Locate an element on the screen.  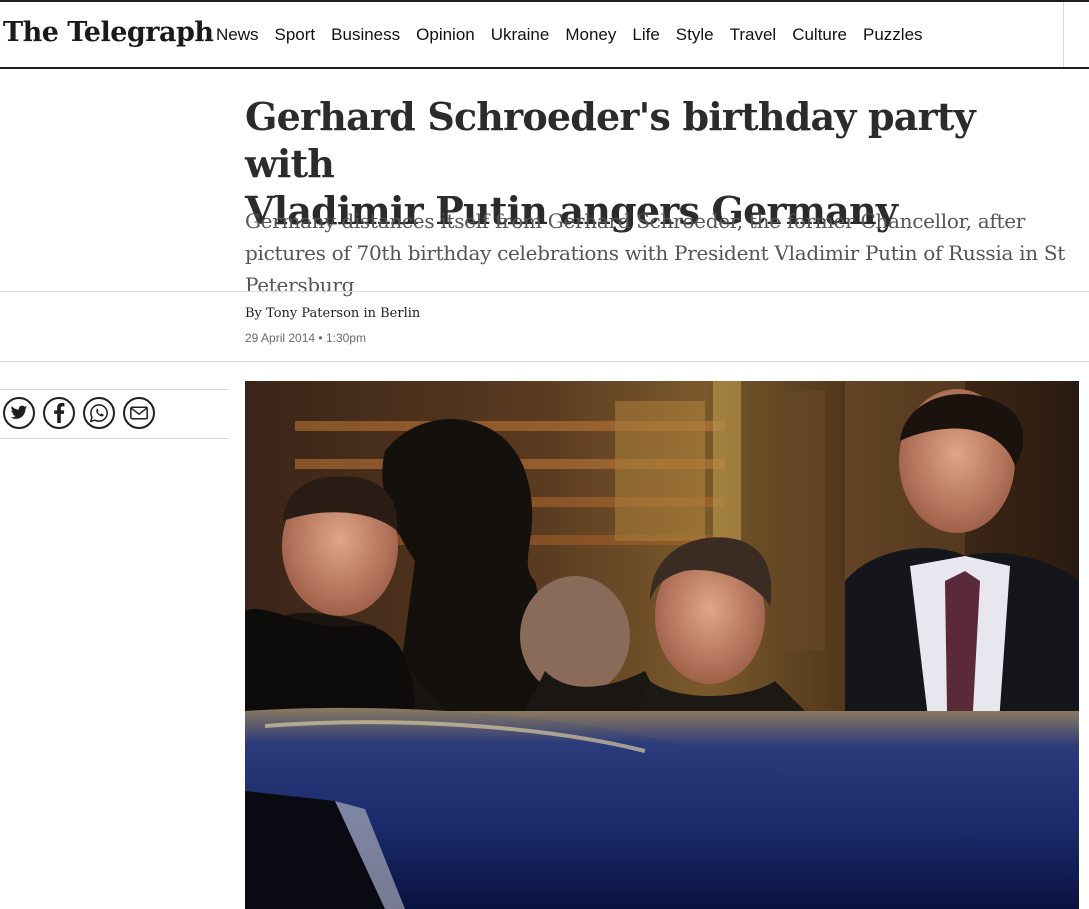
byline: By Tony Paterson in Berlin is located at coordinates (332, 313).